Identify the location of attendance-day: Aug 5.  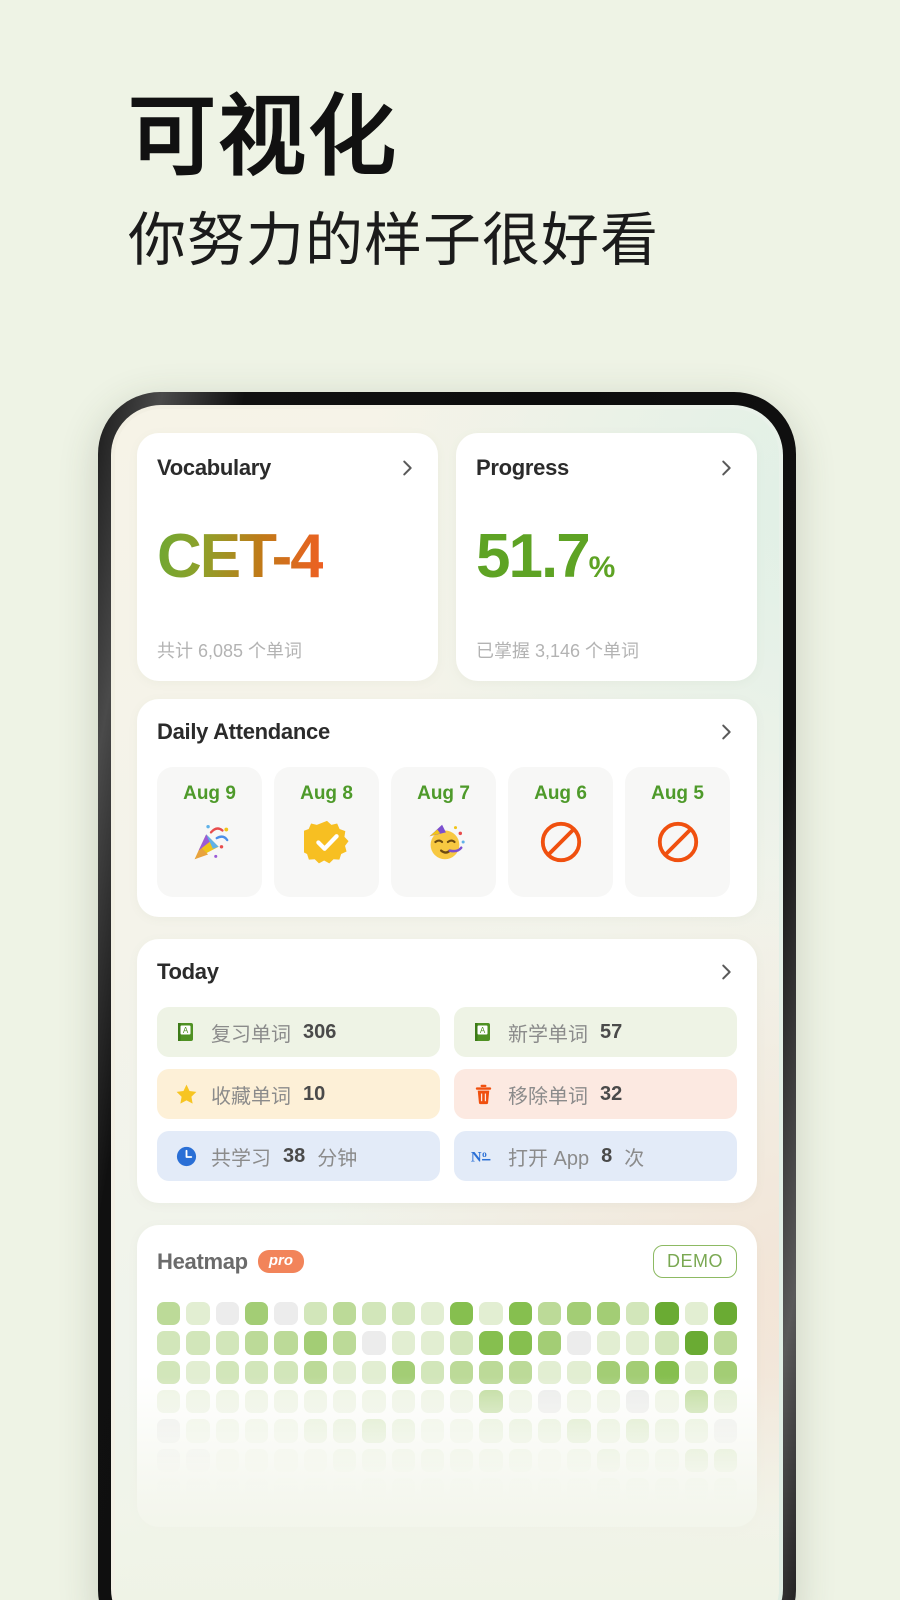
(677, 832).